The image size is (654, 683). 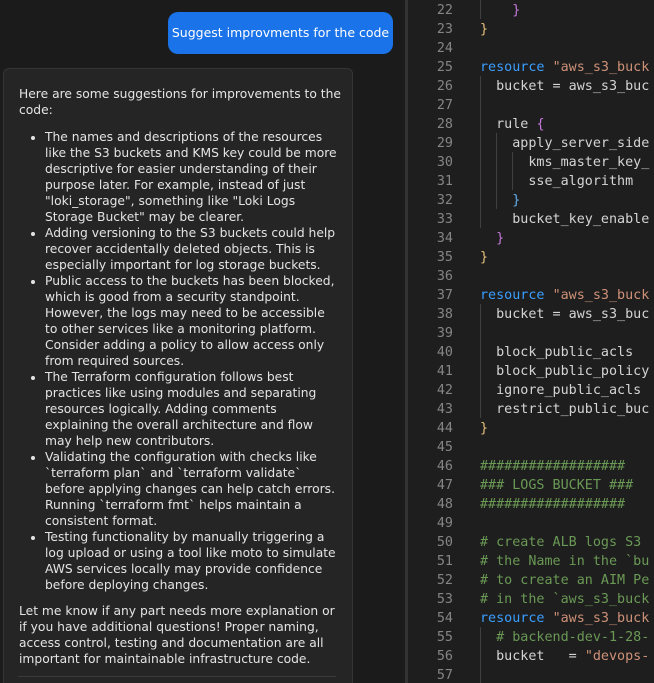 I want to click on code-text: ignore_public_acls, so click(x=560, y=390).